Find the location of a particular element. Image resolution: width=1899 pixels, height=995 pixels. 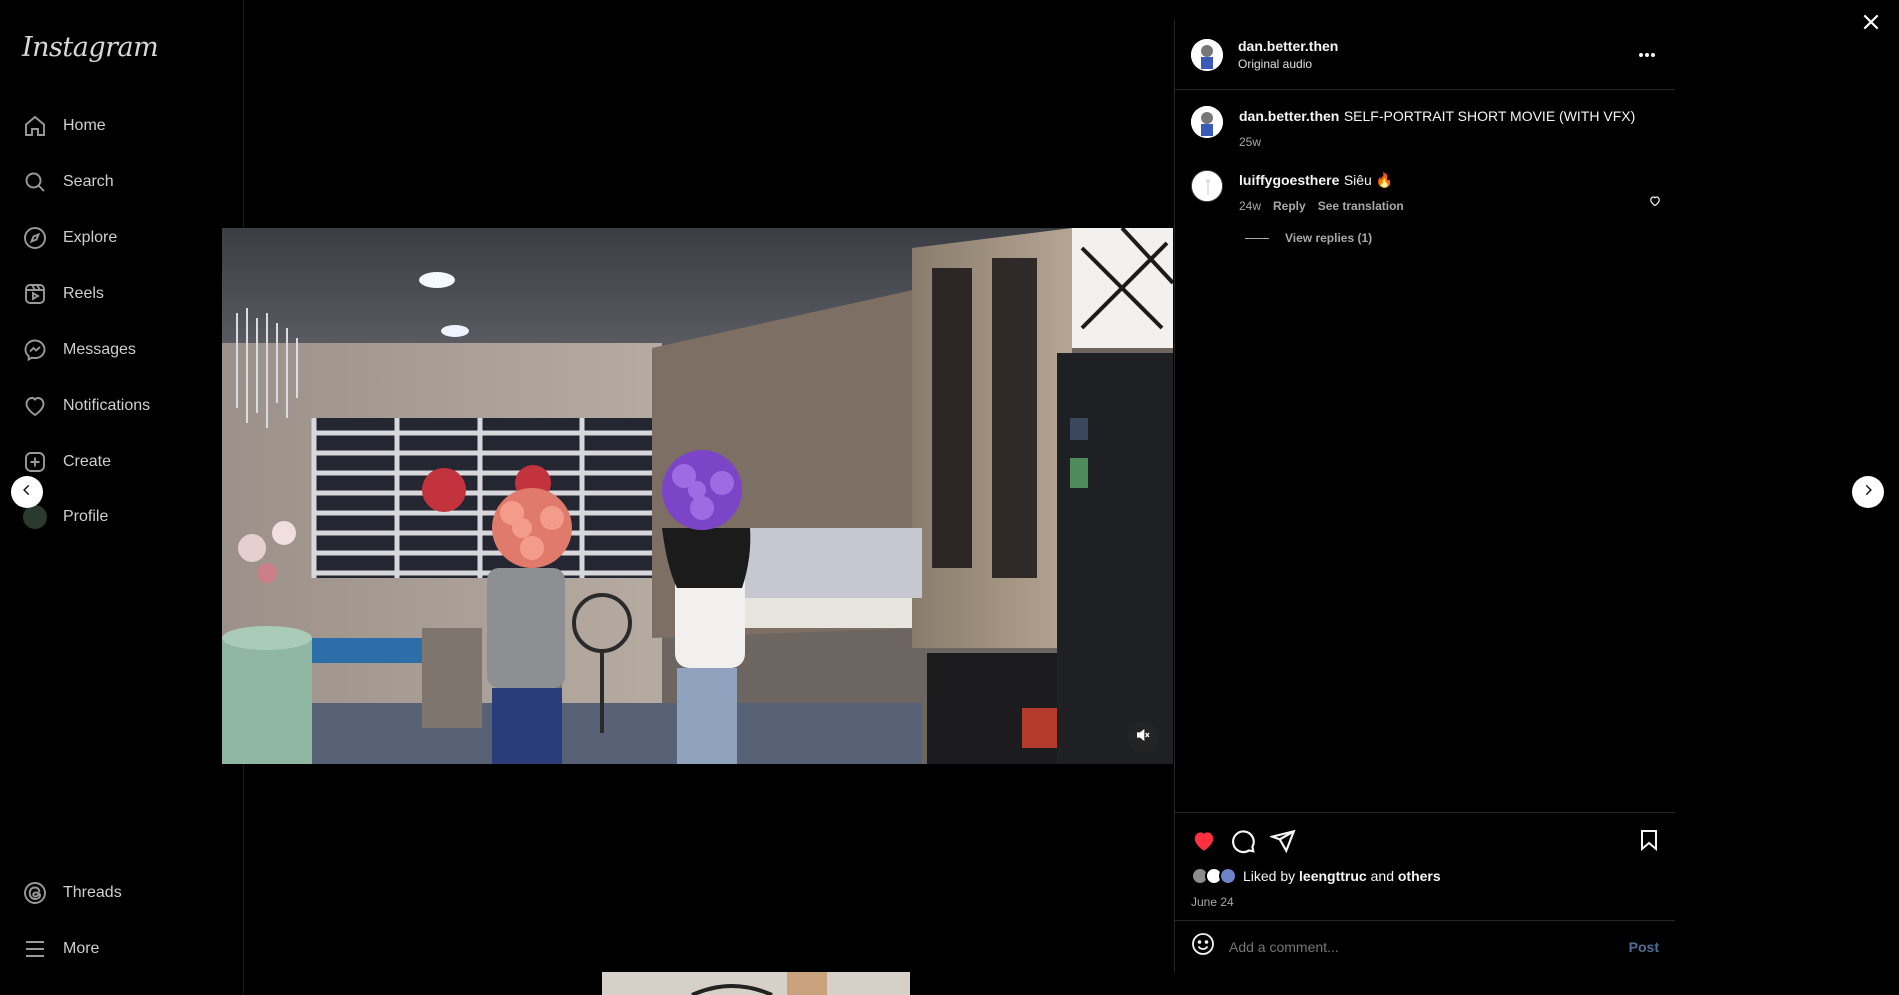

view-replies-button: View replies (1) is located at coordinates (1324, 238).